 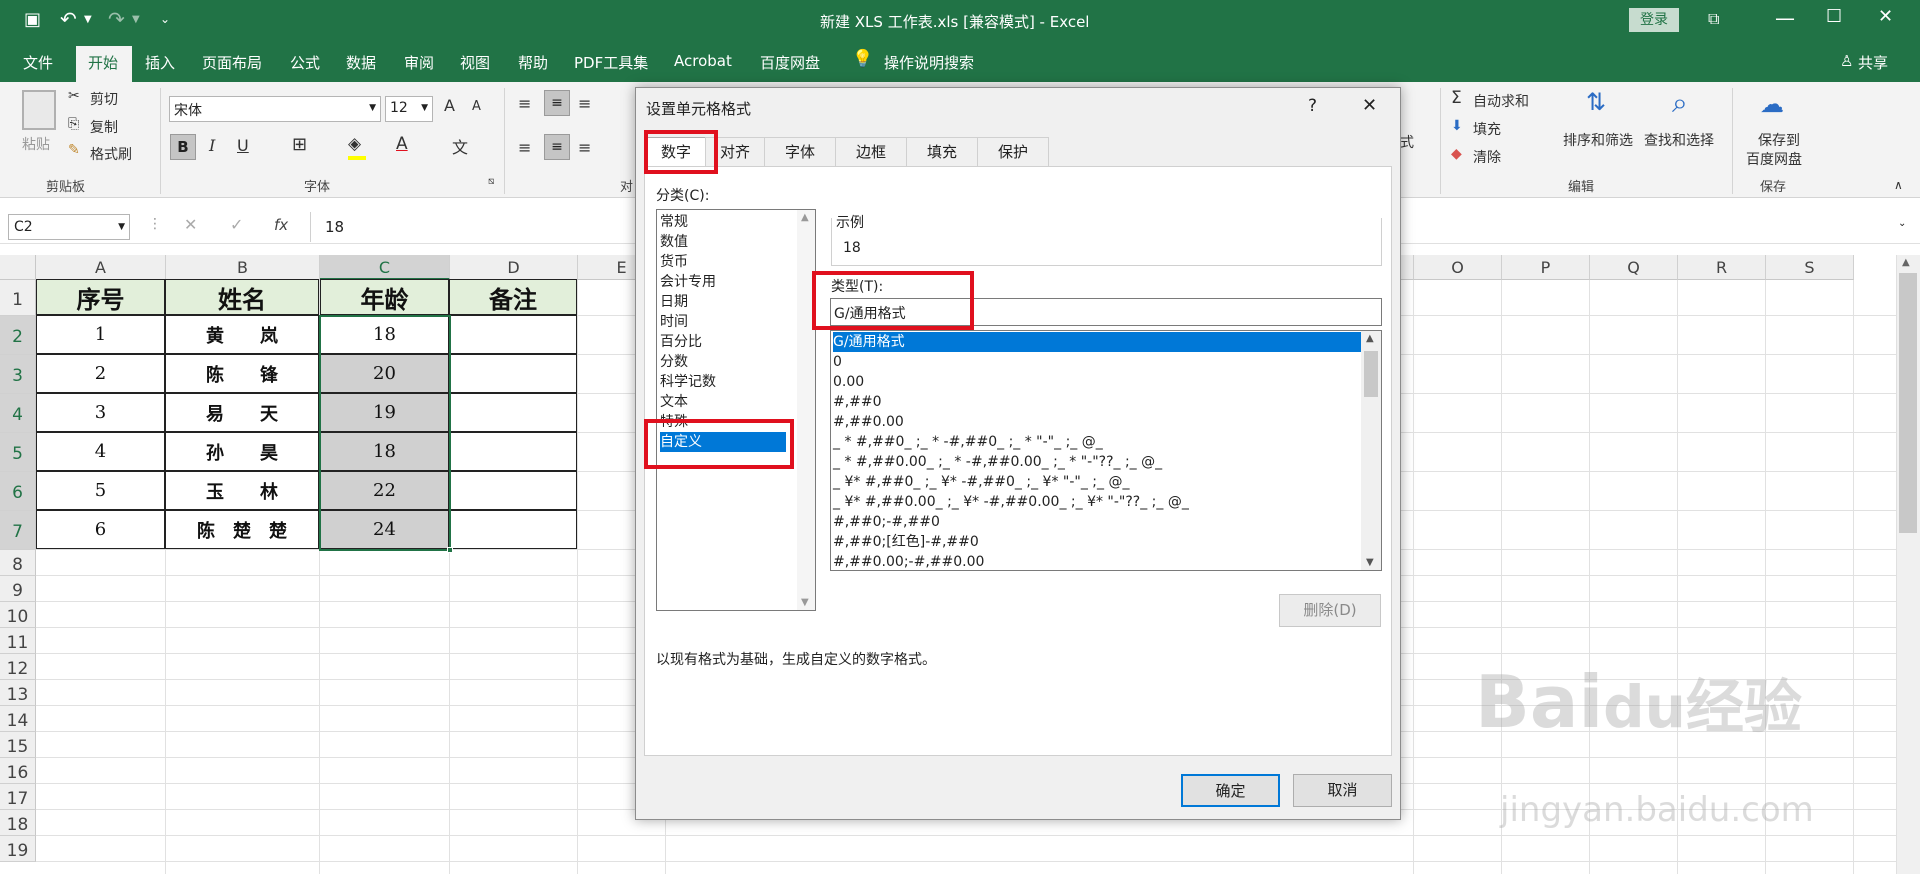 What do you see at coordinates (100, 412) in the screenshot?
I see `table-cell: 3` at bounding box center [100, 412].